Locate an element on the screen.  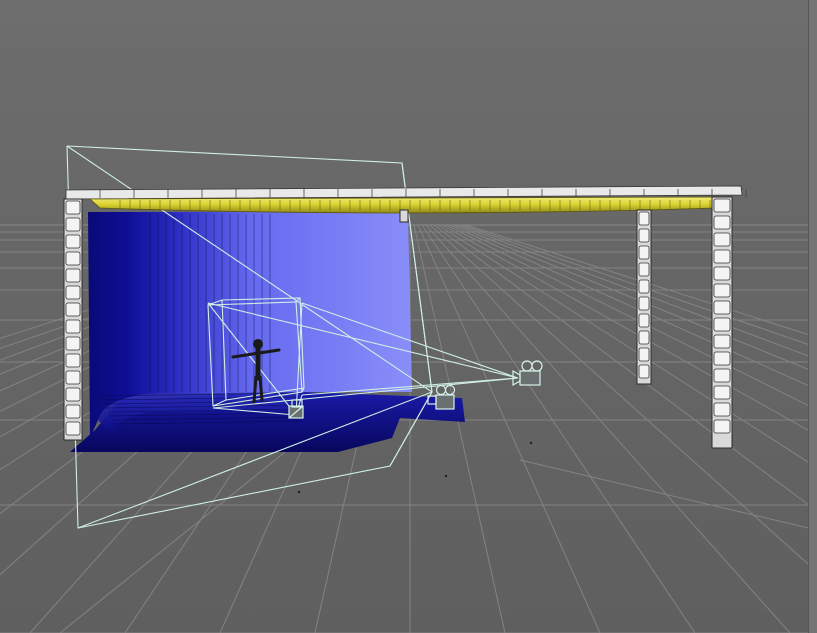
truss-leg-front-right is located at coordinates (722, 322).